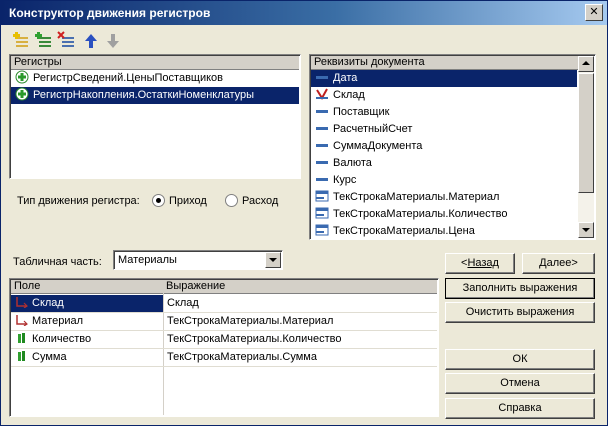  I want to click on tabular-section-select: Материалы, so click(198, 260).